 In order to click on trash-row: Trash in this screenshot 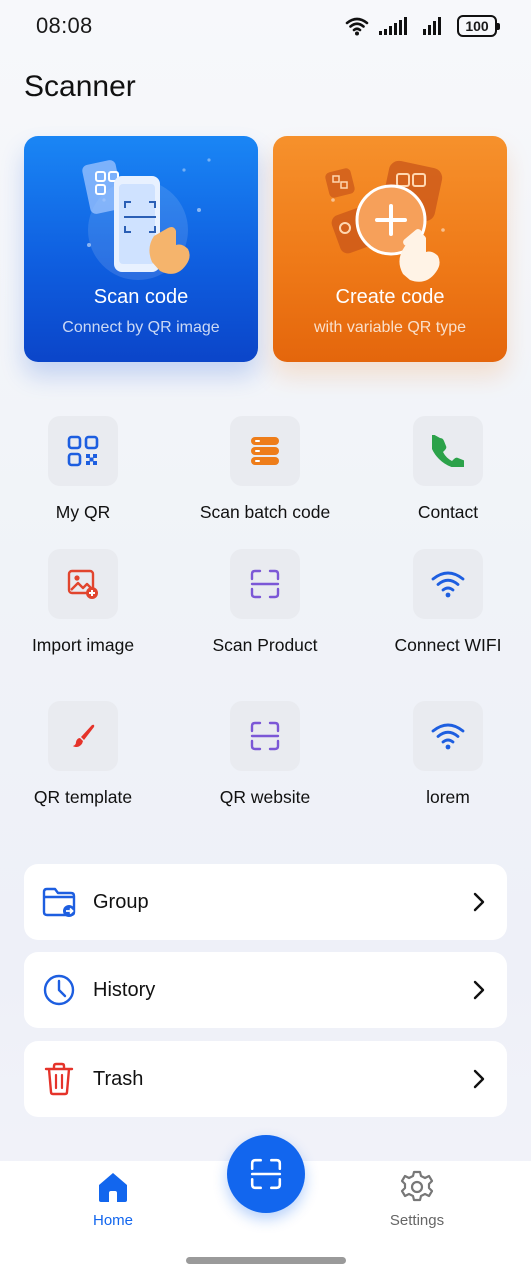, I will do `click(265, 1079)`.